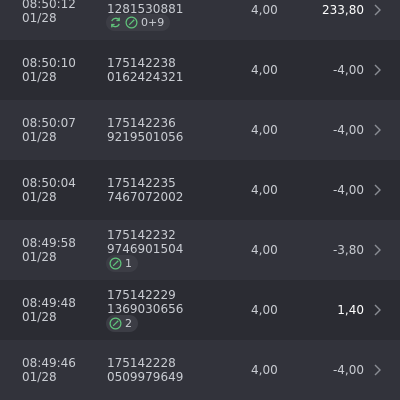 This screenshot has height=400, width=400. Describe the element at coordinates (141, 63) in the screenshot. I see `row-bet-id: 175142238` at that location.